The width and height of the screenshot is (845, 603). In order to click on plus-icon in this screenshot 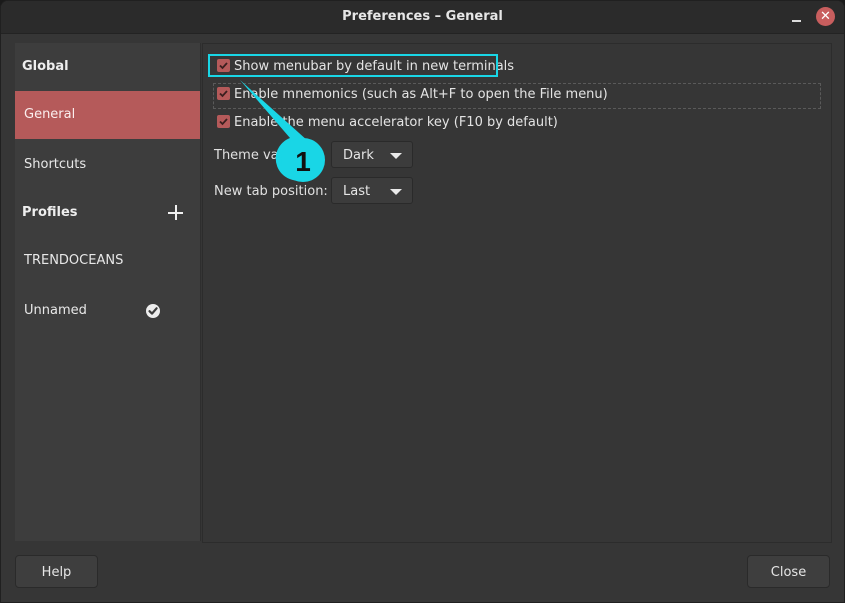, I will do `click(176, 213)`.